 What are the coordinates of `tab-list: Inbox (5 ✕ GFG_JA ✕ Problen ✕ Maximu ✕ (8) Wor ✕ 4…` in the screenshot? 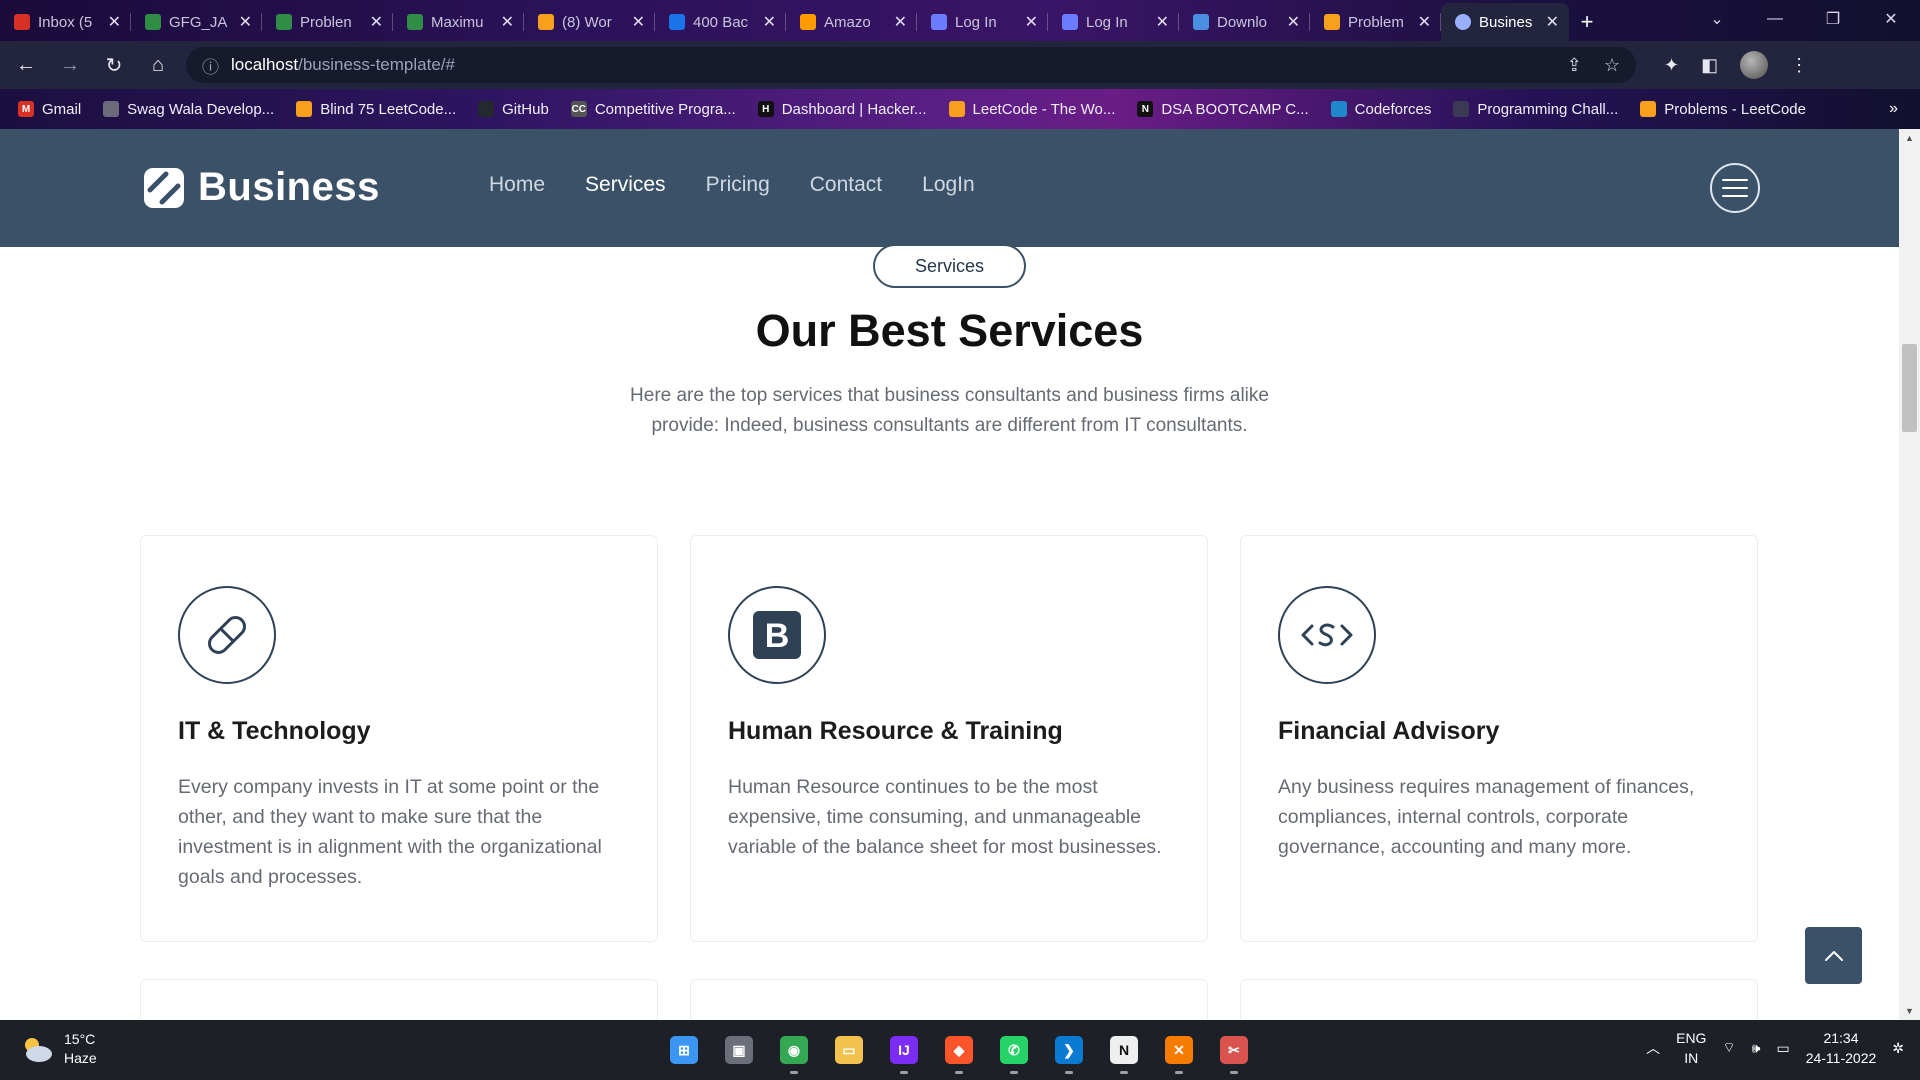 It's located at (784, 20).